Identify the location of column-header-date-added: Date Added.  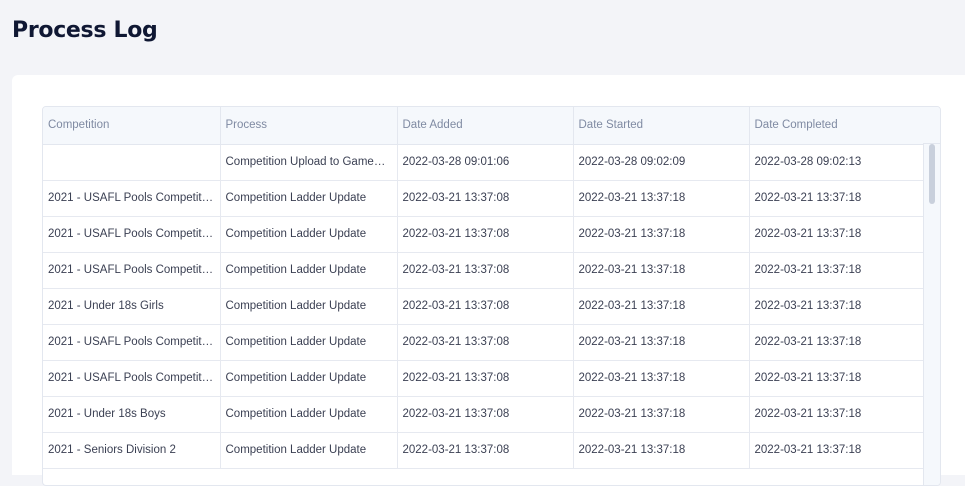
(485, 126).